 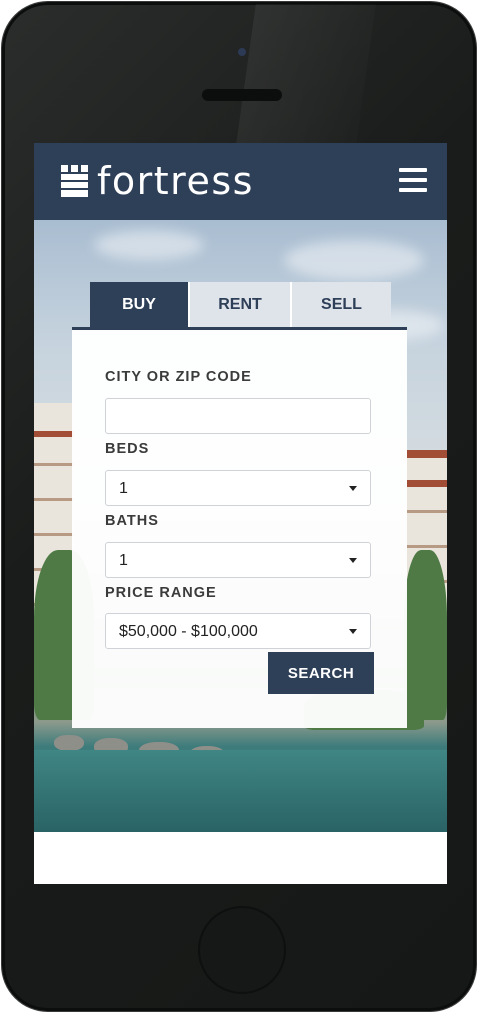 I want to click on fortress-tower-icon, so click(x=77, y=181).